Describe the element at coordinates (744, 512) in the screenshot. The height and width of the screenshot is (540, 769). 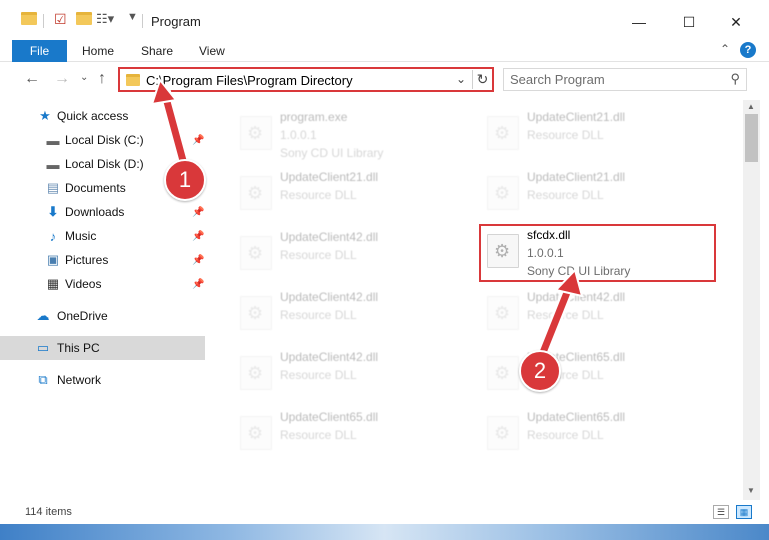
I see `large-icons-view-icon: ▦` at that location.